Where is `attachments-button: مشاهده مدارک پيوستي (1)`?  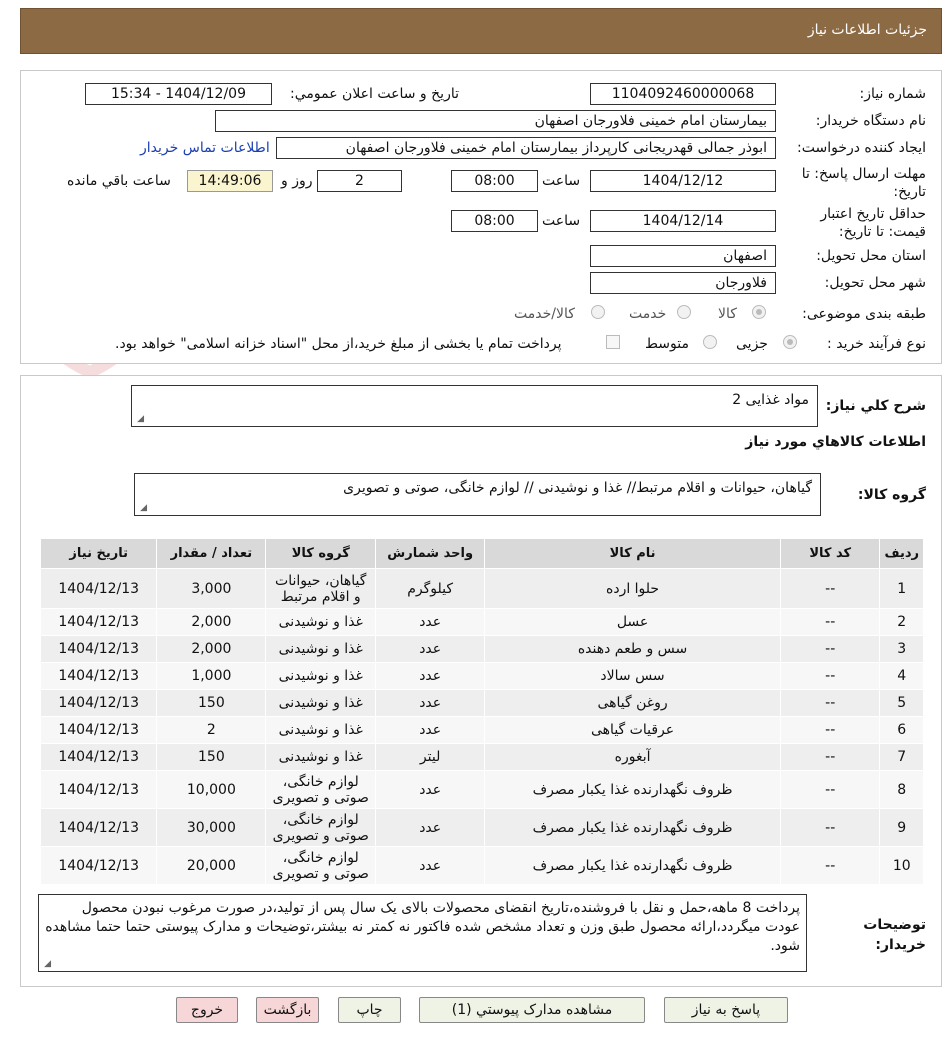
attachments-button: مشاهده مدارک پيوستي (1) is located at coordinates (532, 1010).